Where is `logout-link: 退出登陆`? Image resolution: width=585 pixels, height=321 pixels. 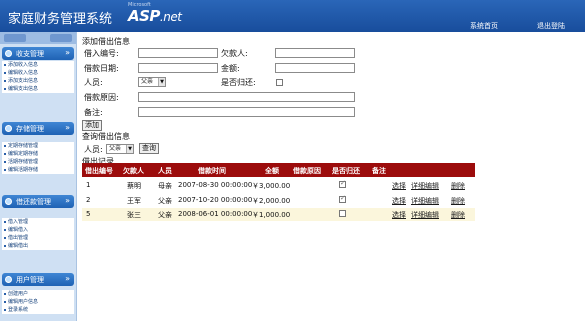 logout-link: 退出登陆 is located at coordinates (551, 26).